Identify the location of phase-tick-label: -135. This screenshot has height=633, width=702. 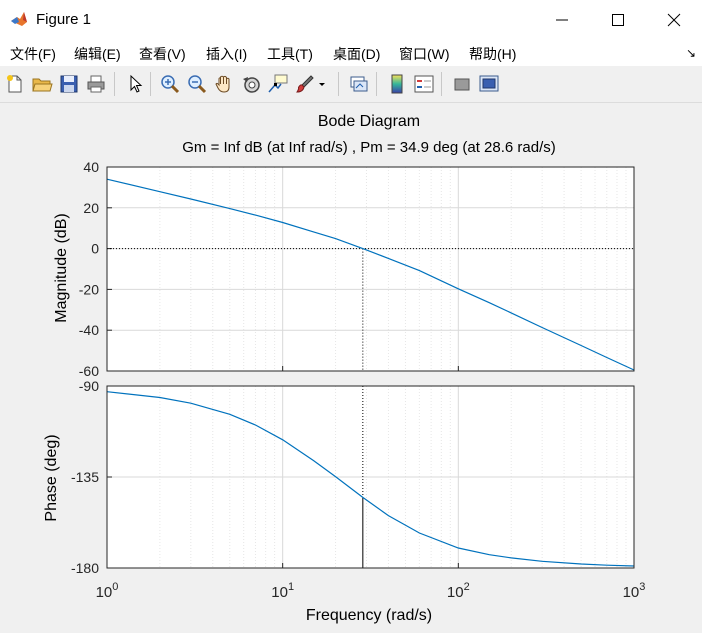
(85, 477).